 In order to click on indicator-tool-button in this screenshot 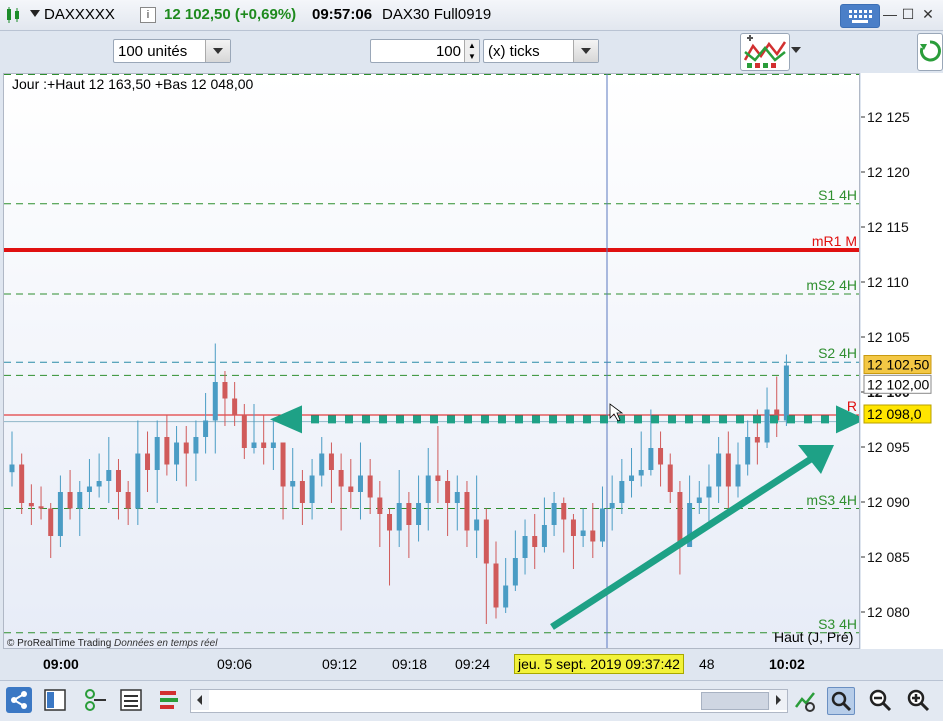, I will do `click(765, 52)`.